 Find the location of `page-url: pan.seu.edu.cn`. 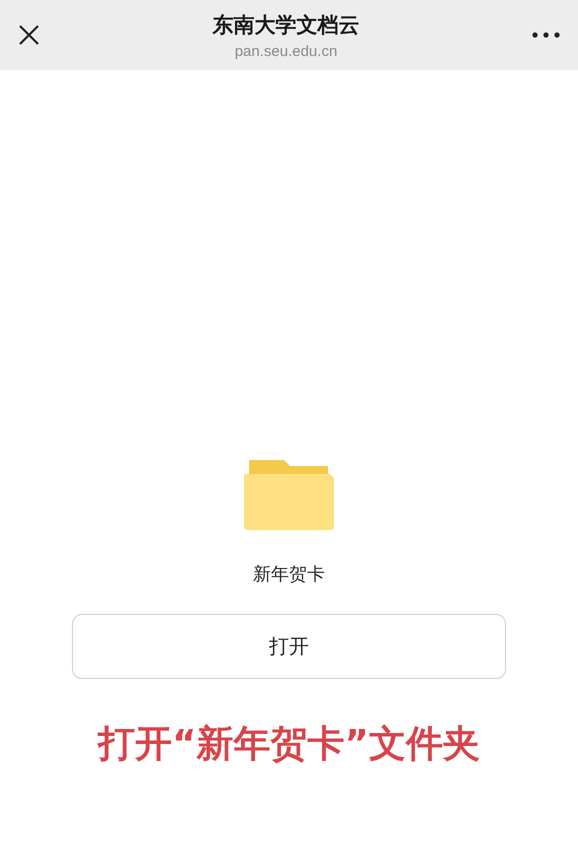

page-url: pan.seu.edu.cn is located at coordinates (286, 51).